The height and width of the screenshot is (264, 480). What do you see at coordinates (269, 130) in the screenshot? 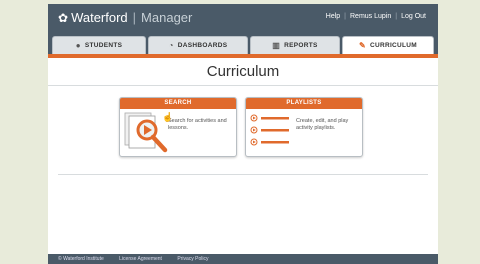
I see `playlist-icon` at bounding box center [269, 130].